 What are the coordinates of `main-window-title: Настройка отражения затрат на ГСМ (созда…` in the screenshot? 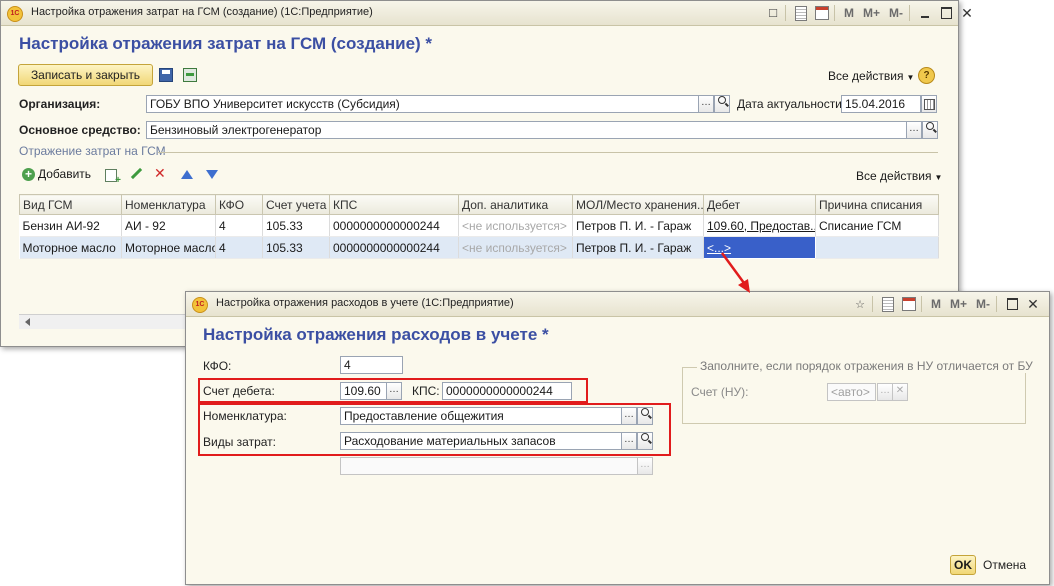 It's located at (202, 12).